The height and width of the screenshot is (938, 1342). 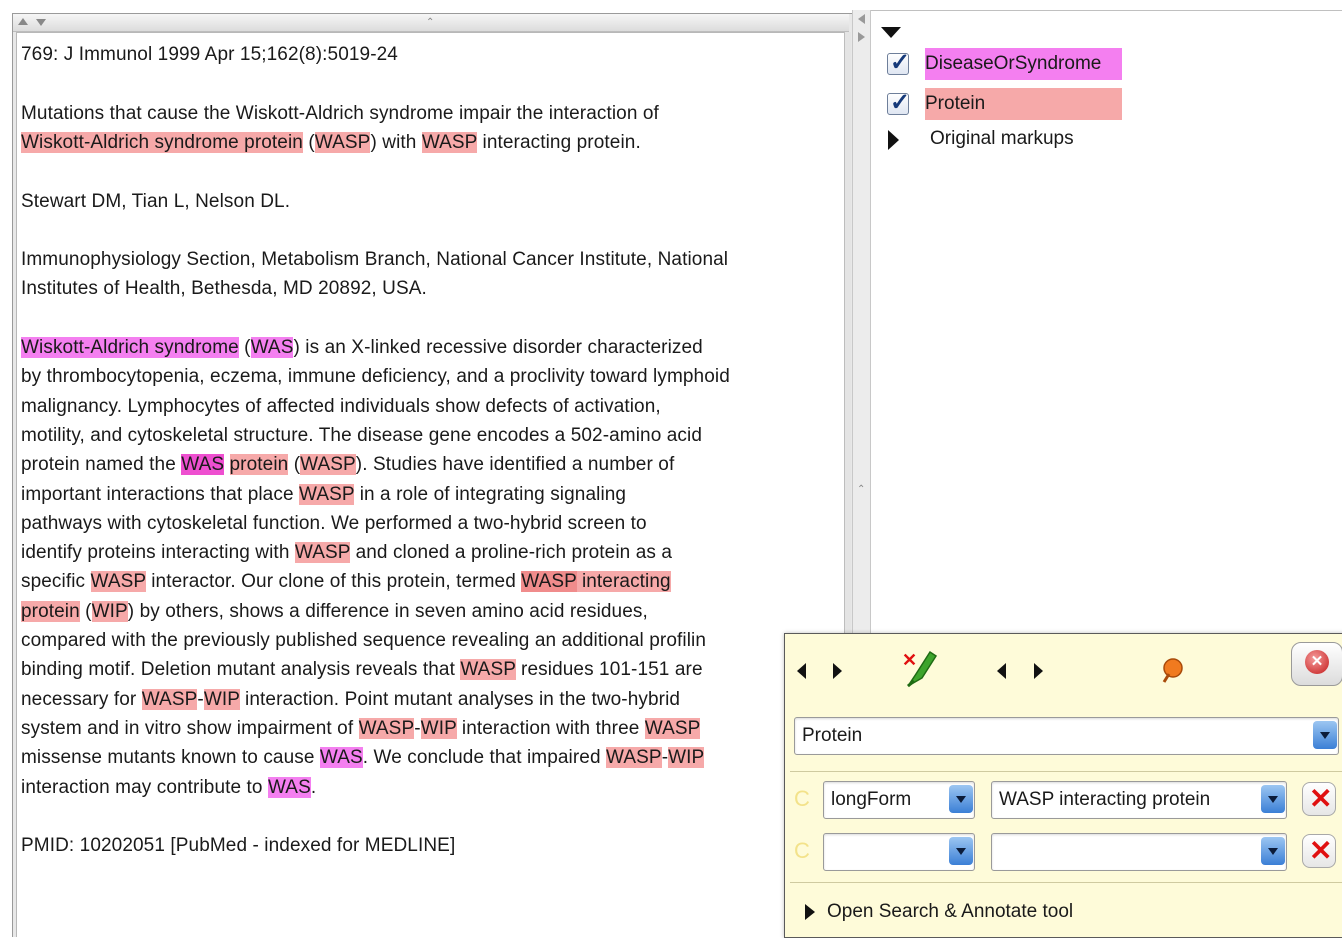 I want to click on feature-marker-icon: C, so click(x=802, y=798).